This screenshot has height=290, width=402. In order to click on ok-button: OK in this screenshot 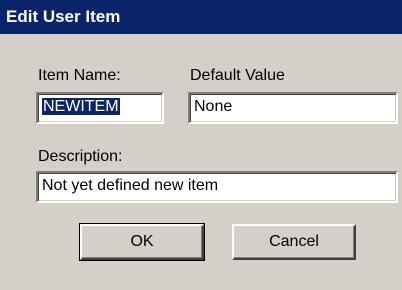, I will do `click(142, 242)`.